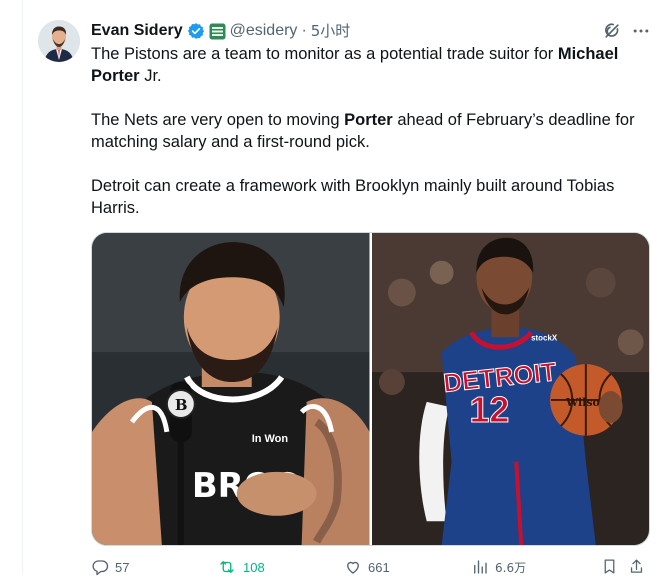  What do you see at coordinates (367, 567) in the screenshot?
I see `like-button: 661` at bounding box center [367, 567].